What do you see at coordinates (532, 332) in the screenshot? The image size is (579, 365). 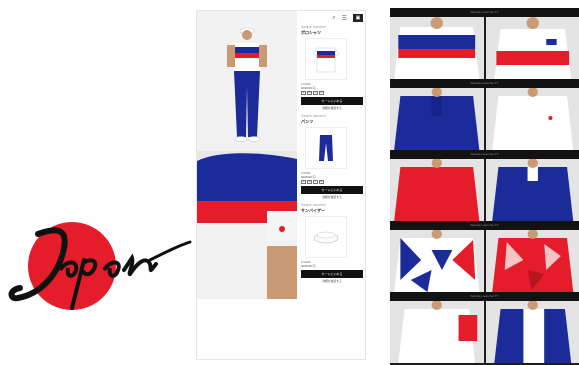 I see `polo-blue-white-women-tile` at bounding box center [532, 332].